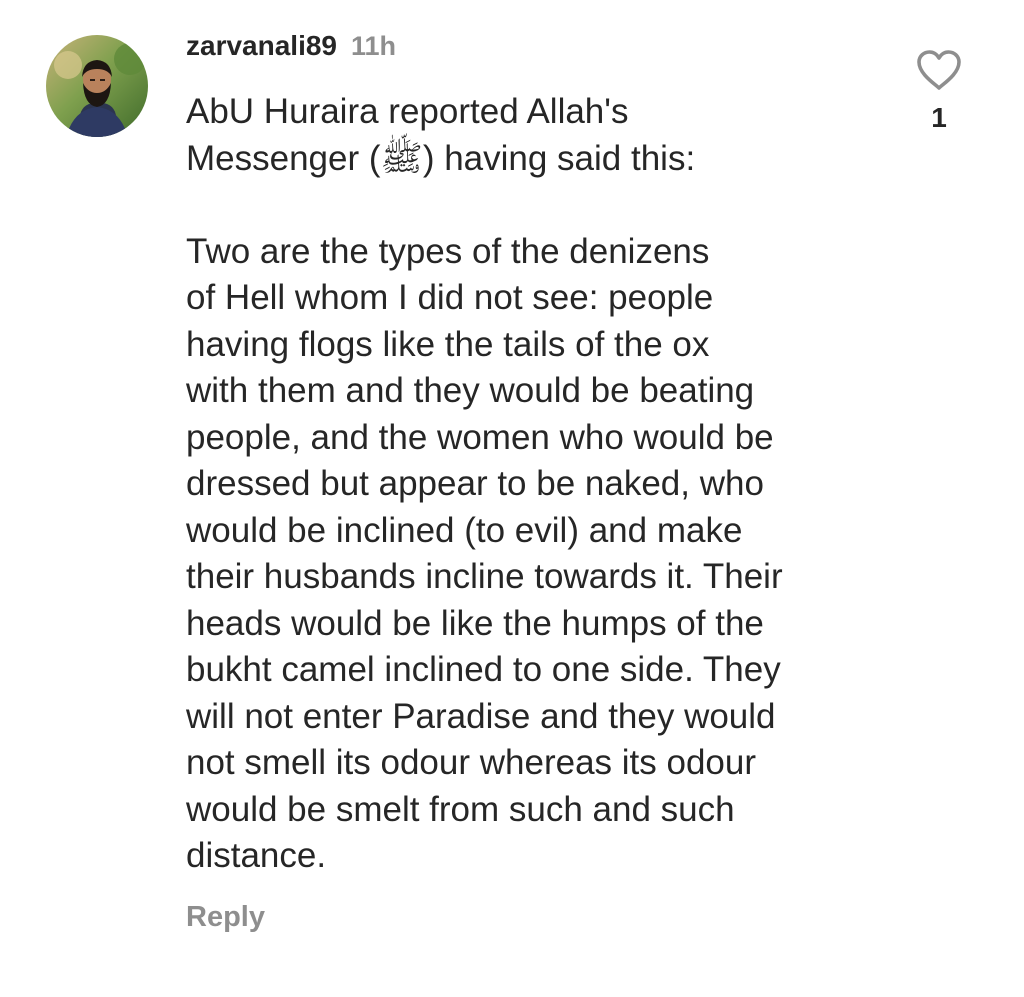 The image size is (1024, 997). I want to click on like-count: 1, so click(939, 117).